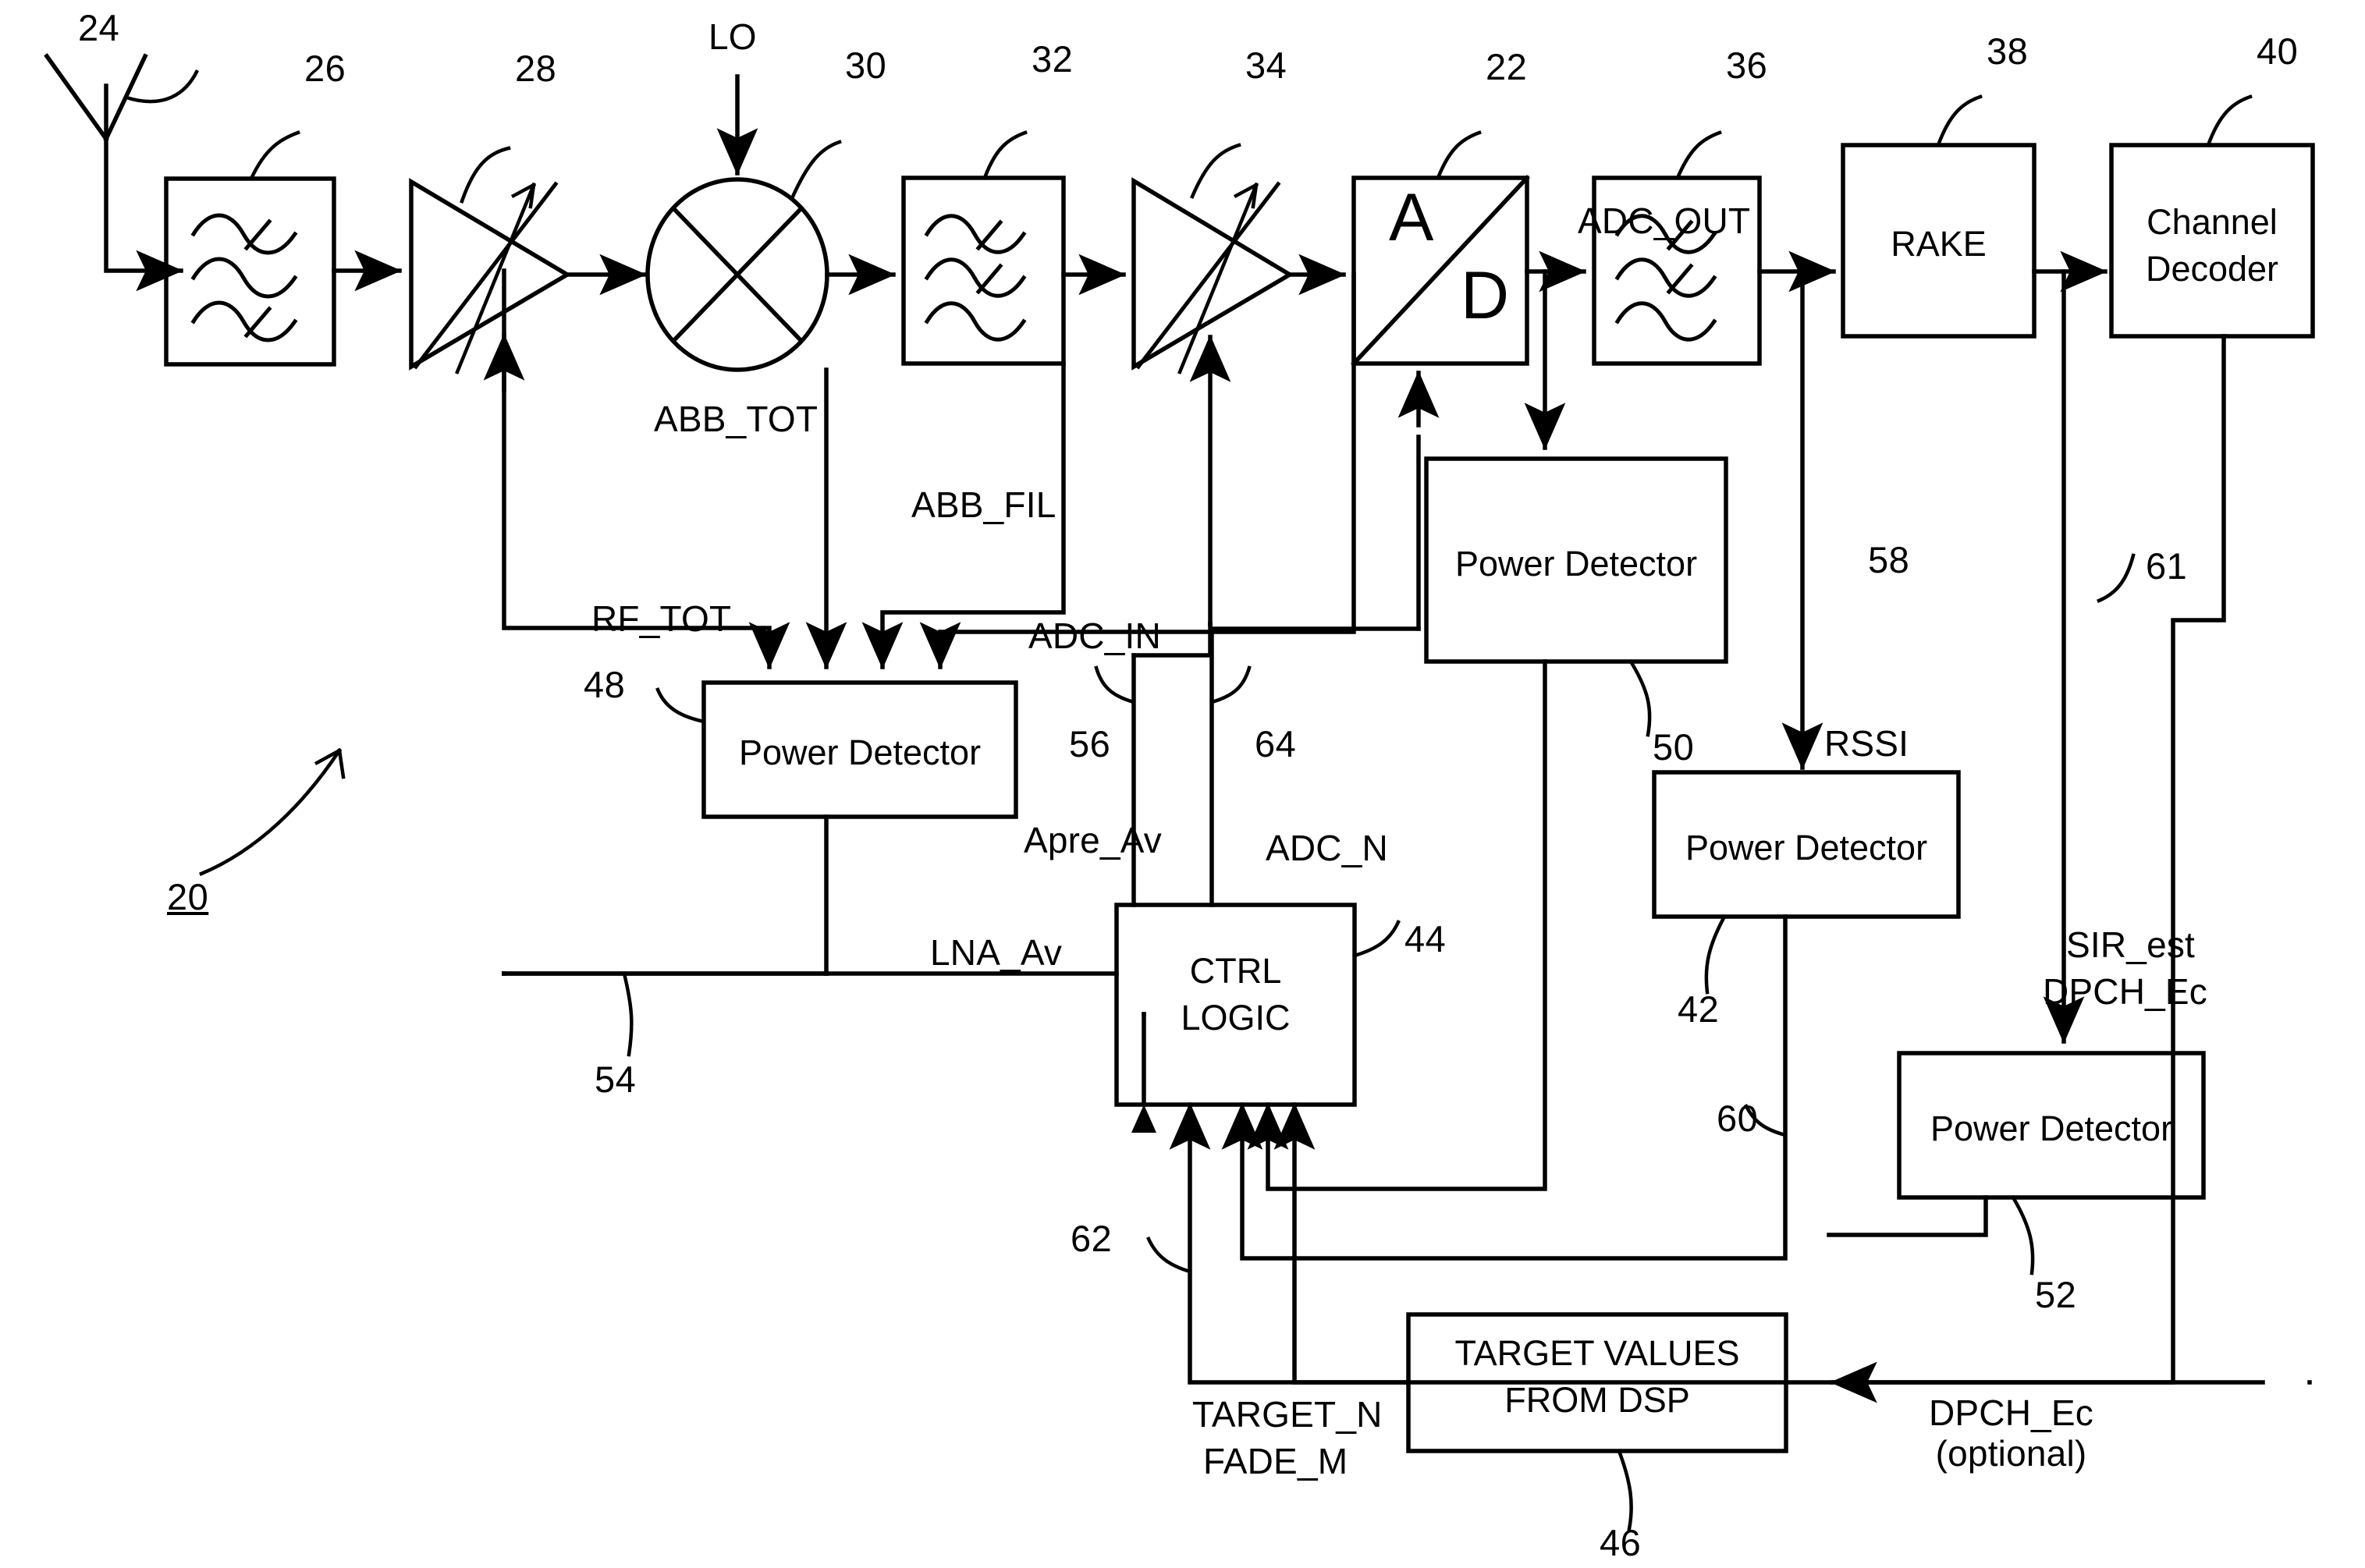 The height and width of the screenshot is (1568, 2365). Describe the element at coordinates (1806, 848) in the screenshot. I see `power-detector-42-label: Power Detector` at that location.